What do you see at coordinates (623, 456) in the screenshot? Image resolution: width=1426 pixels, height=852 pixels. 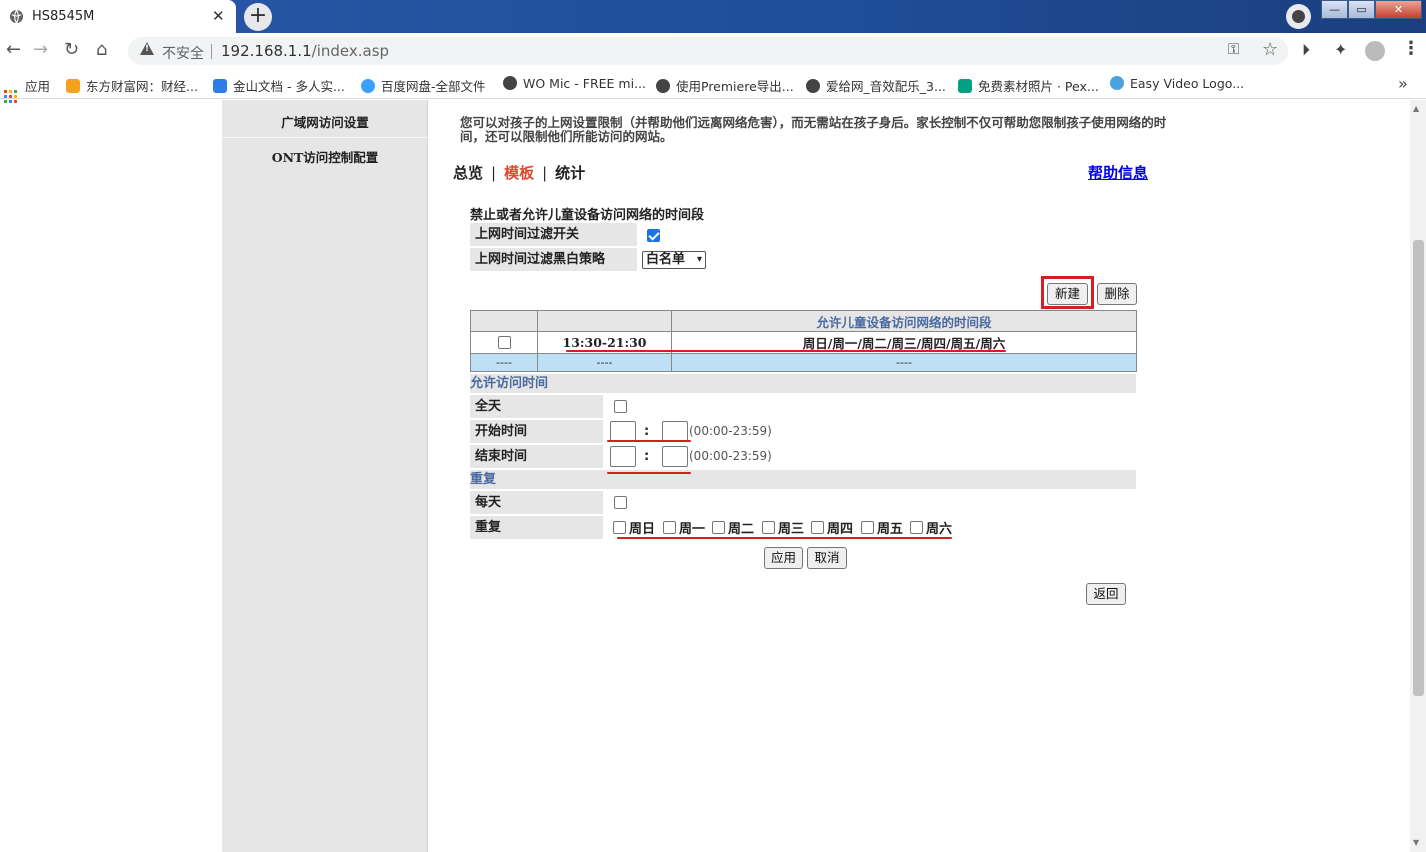 I see `end-hour-input` at bounding box center [623, 456].